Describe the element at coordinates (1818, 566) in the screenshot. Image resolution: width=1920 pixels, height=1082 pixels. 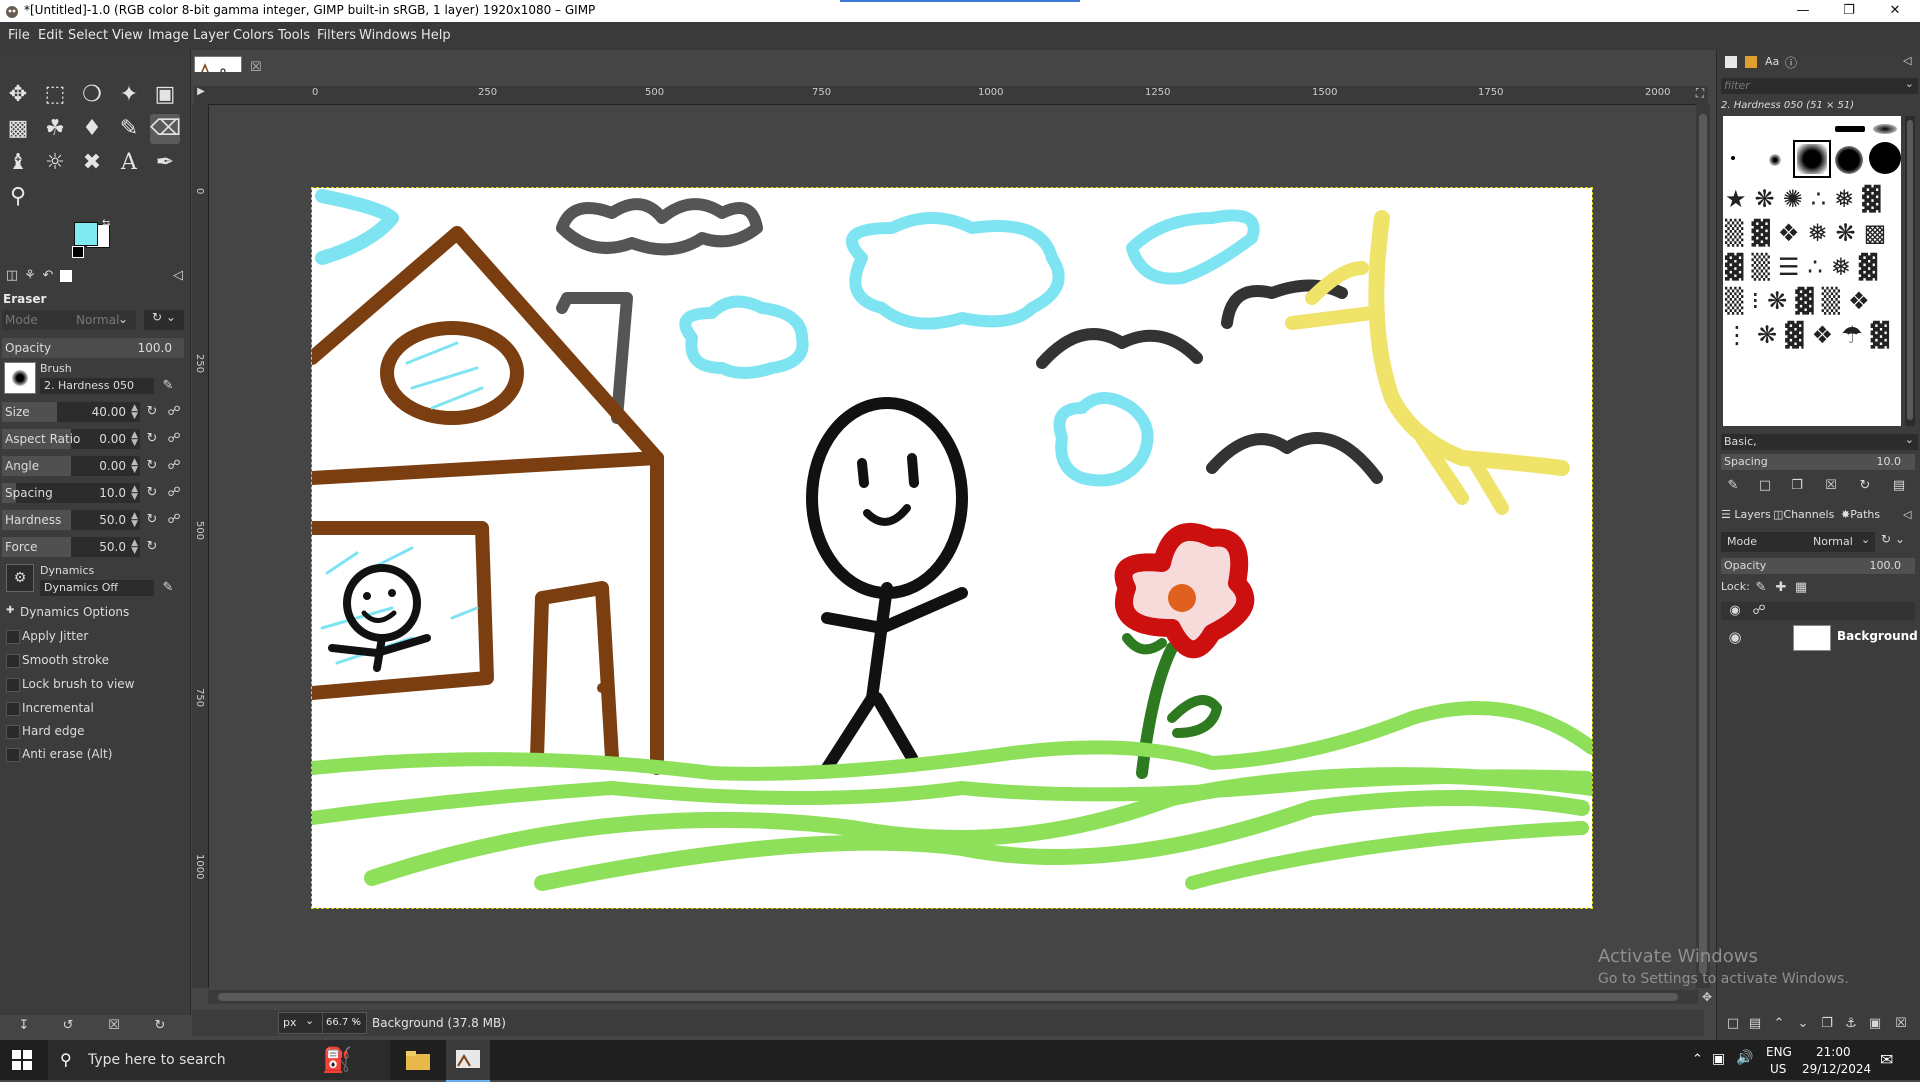
I see `layer-opacity-slider: Opacity 100.0` at that location.